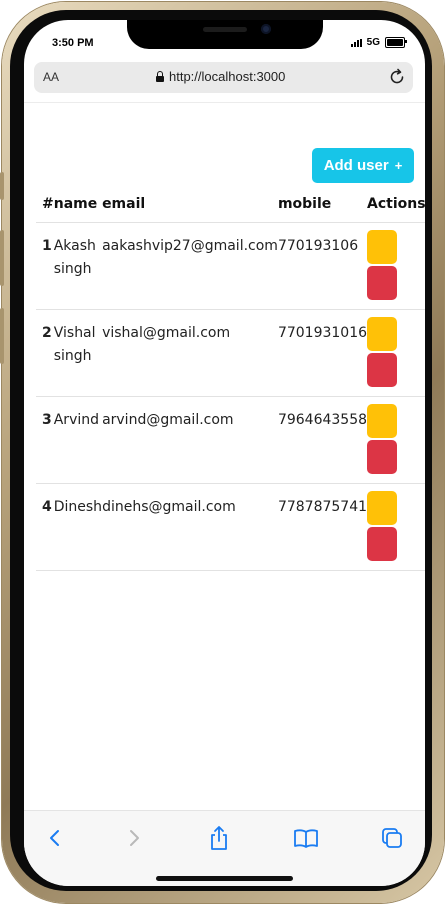  Describe the element at coordinates (134, 838) in the screenshot. I see `forward-icon` at that location.